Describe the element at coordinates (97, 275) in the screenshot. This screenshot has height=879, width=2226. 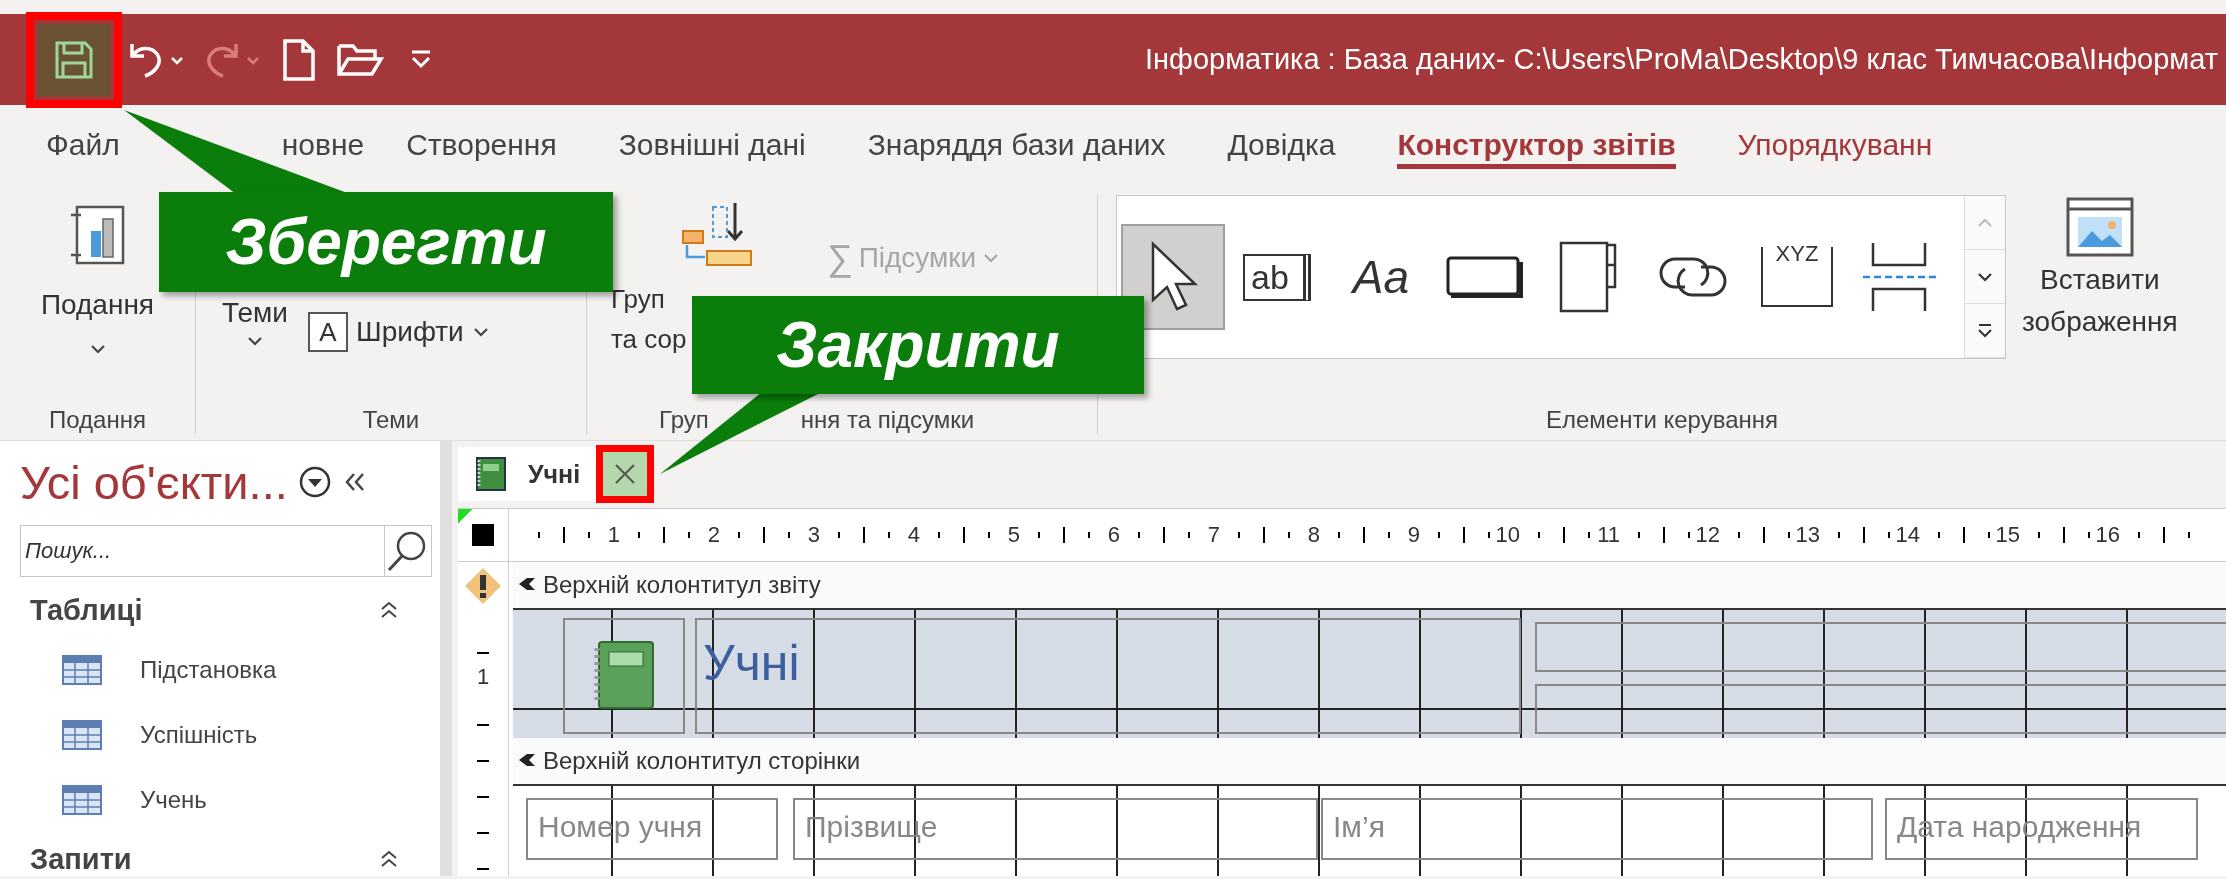
I see `views-button: Подання` at that location.